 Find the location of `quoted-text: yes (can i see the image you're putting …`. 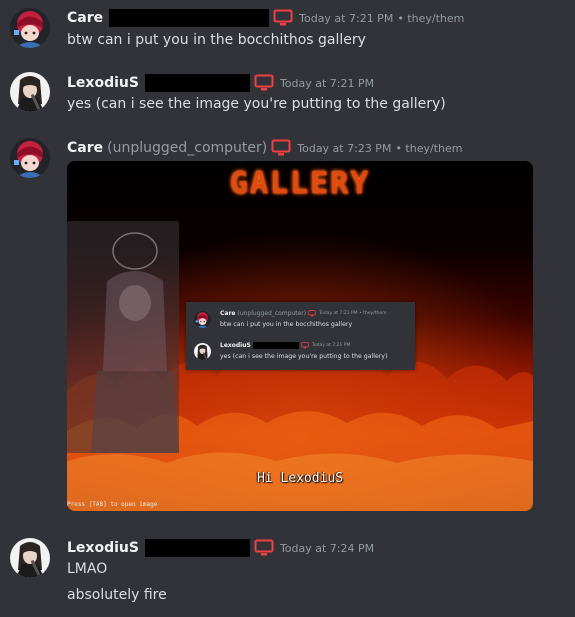

quoted-text: yes (can i see the image you're putting … is located at coordinates (304, 356).